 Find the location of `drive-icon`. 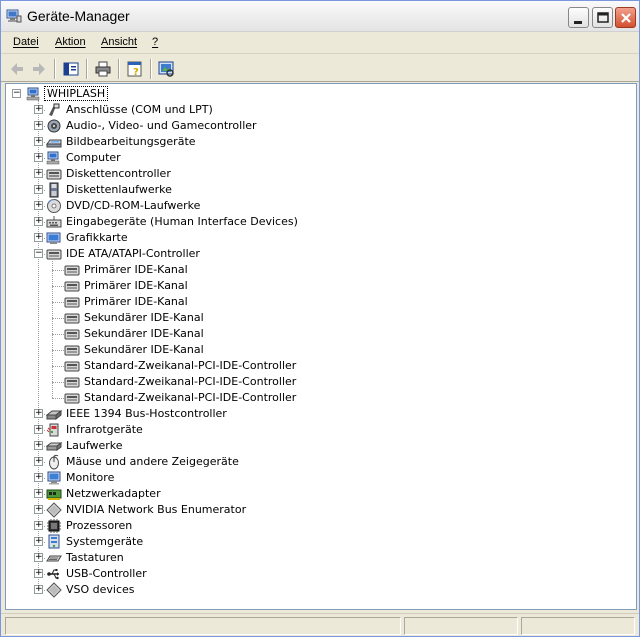

drive-icon is located at coordinates (54, 446).